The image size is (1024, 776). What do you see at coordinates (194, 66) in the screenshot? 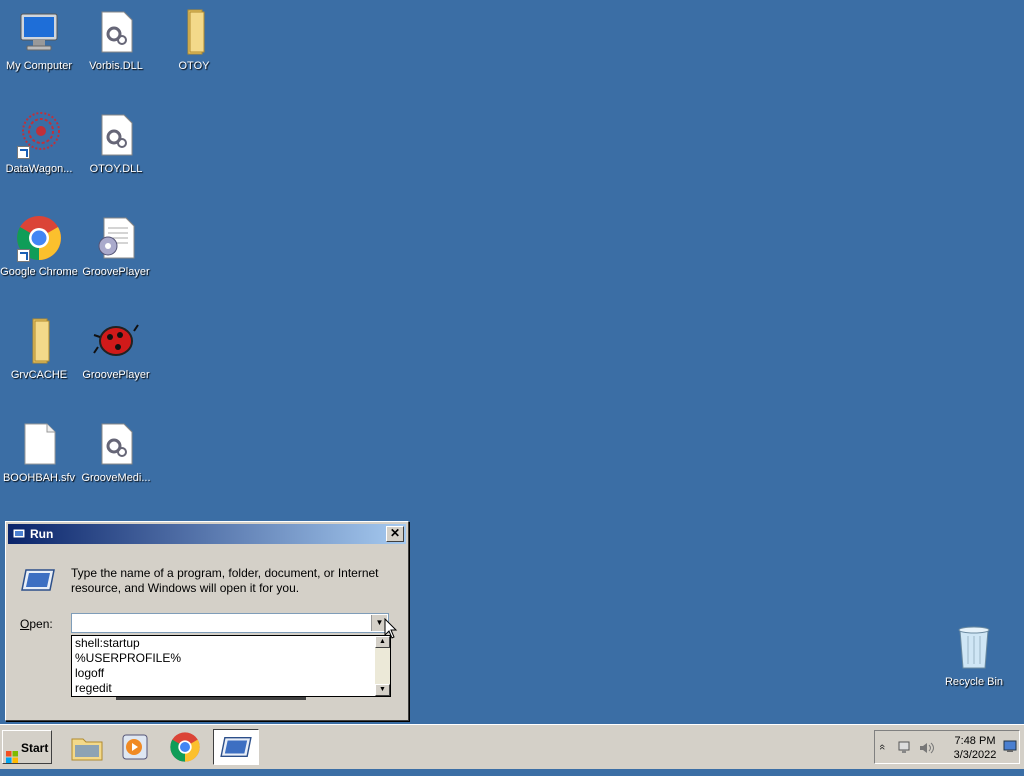
I see `desktop-icon-label: OTOY` at bounding box center [194, 66].